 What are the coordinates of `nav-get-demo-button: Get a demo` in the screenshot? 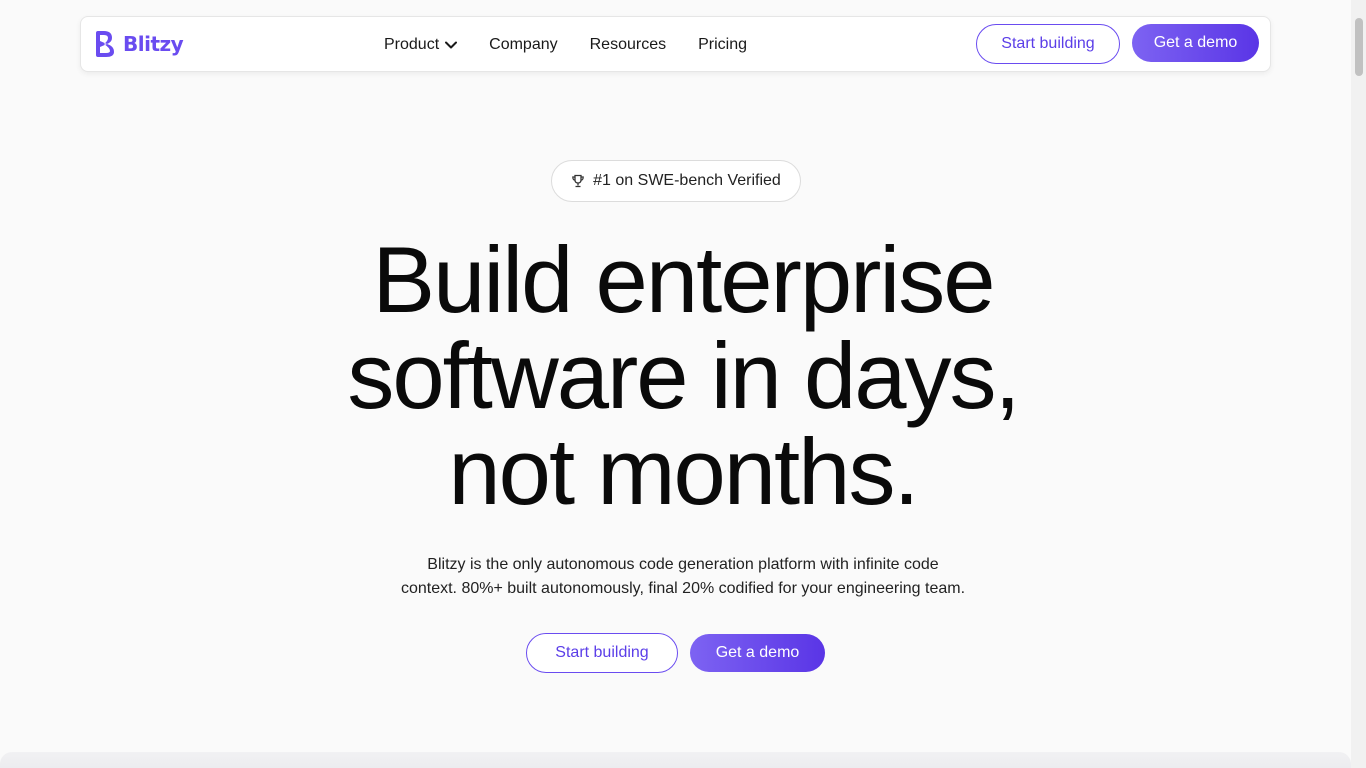 It's located at (1195, 43).